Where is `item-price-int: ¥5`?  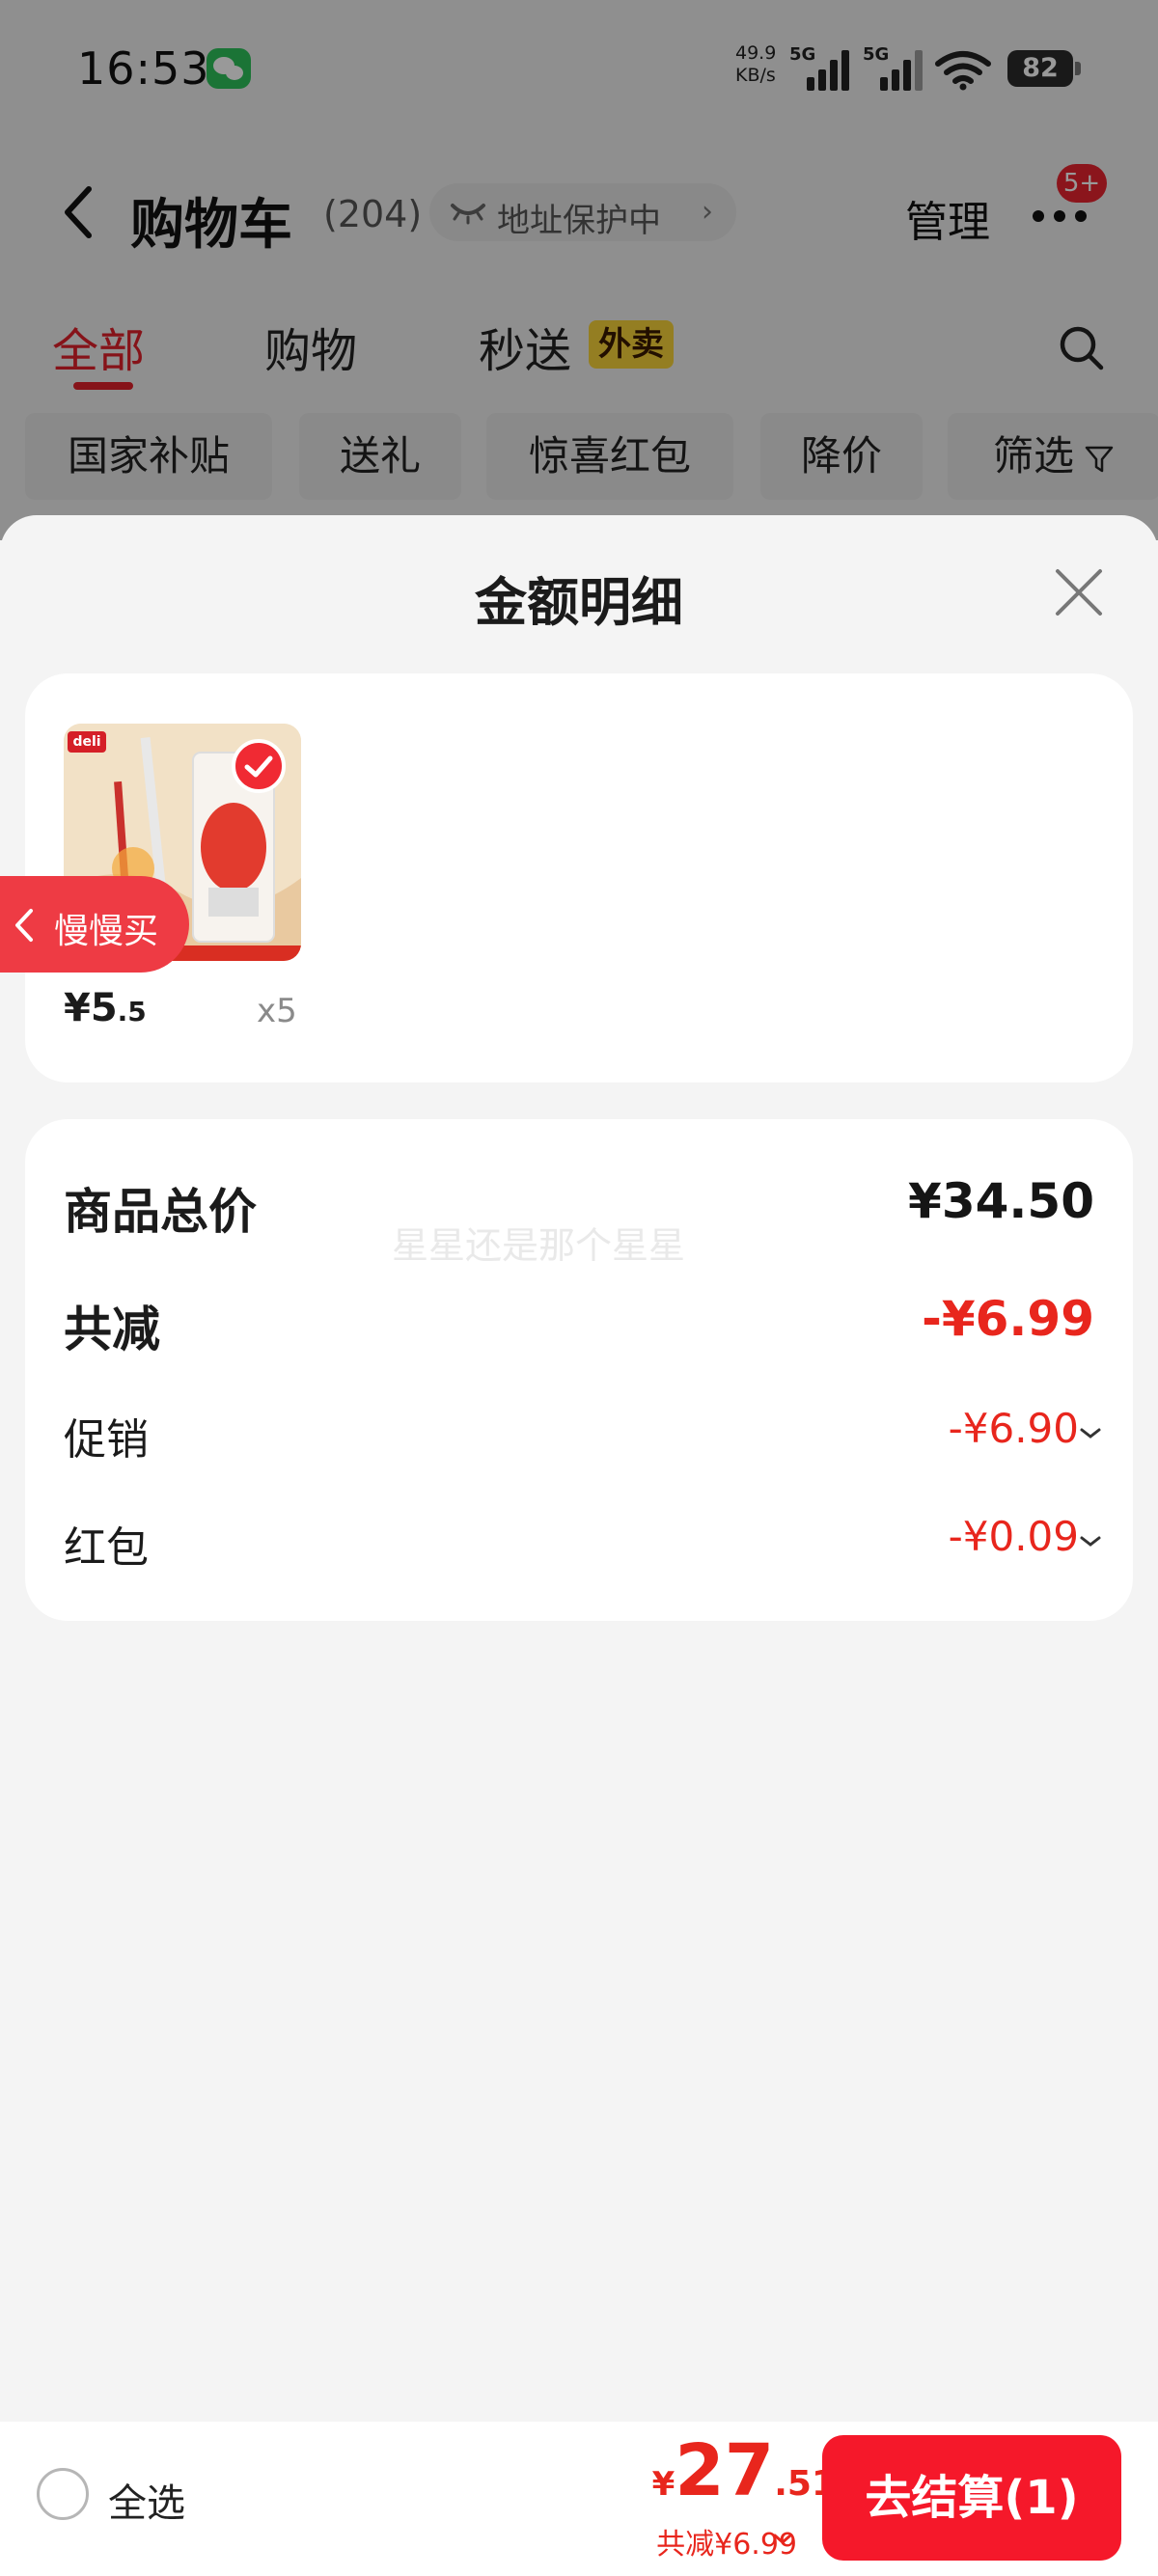 item-price-int: ¥5 is located at coordinates (91, 1008).